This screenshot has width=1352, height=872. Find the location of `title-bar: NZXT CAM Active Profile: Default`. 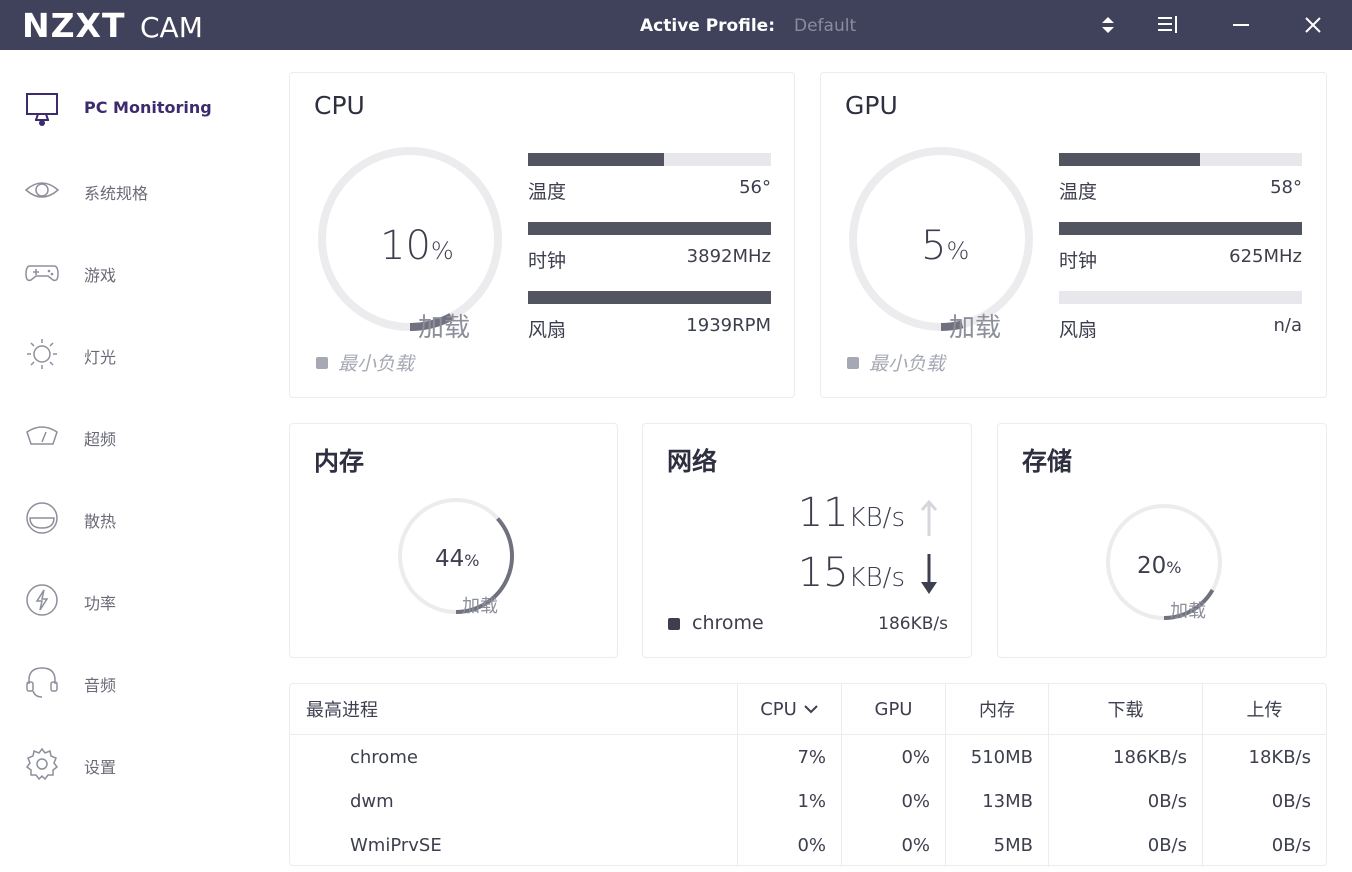

title-bar: NZXT CAM Active Profile: Default is located at coordinates (676, 25).